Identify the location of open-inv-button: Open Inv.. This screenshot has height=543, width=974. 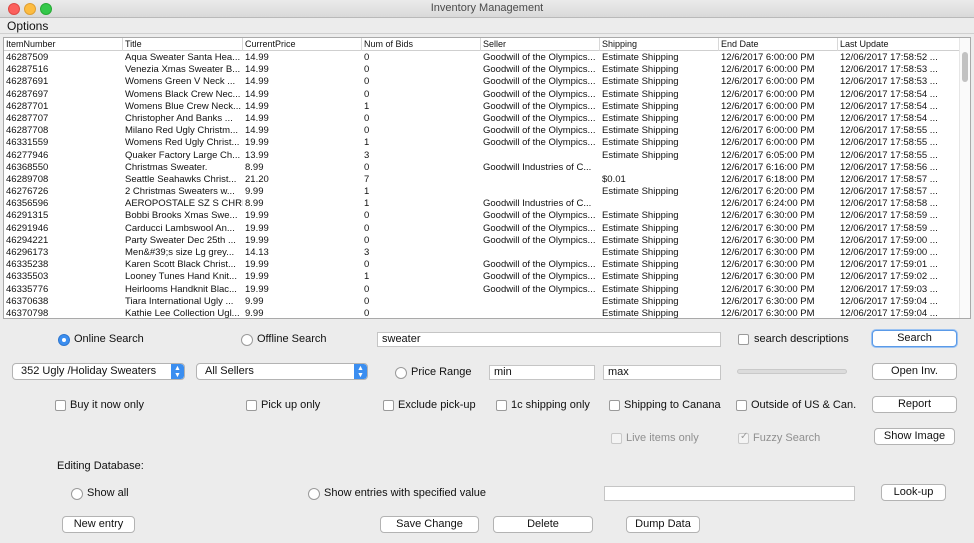
(914, 371).